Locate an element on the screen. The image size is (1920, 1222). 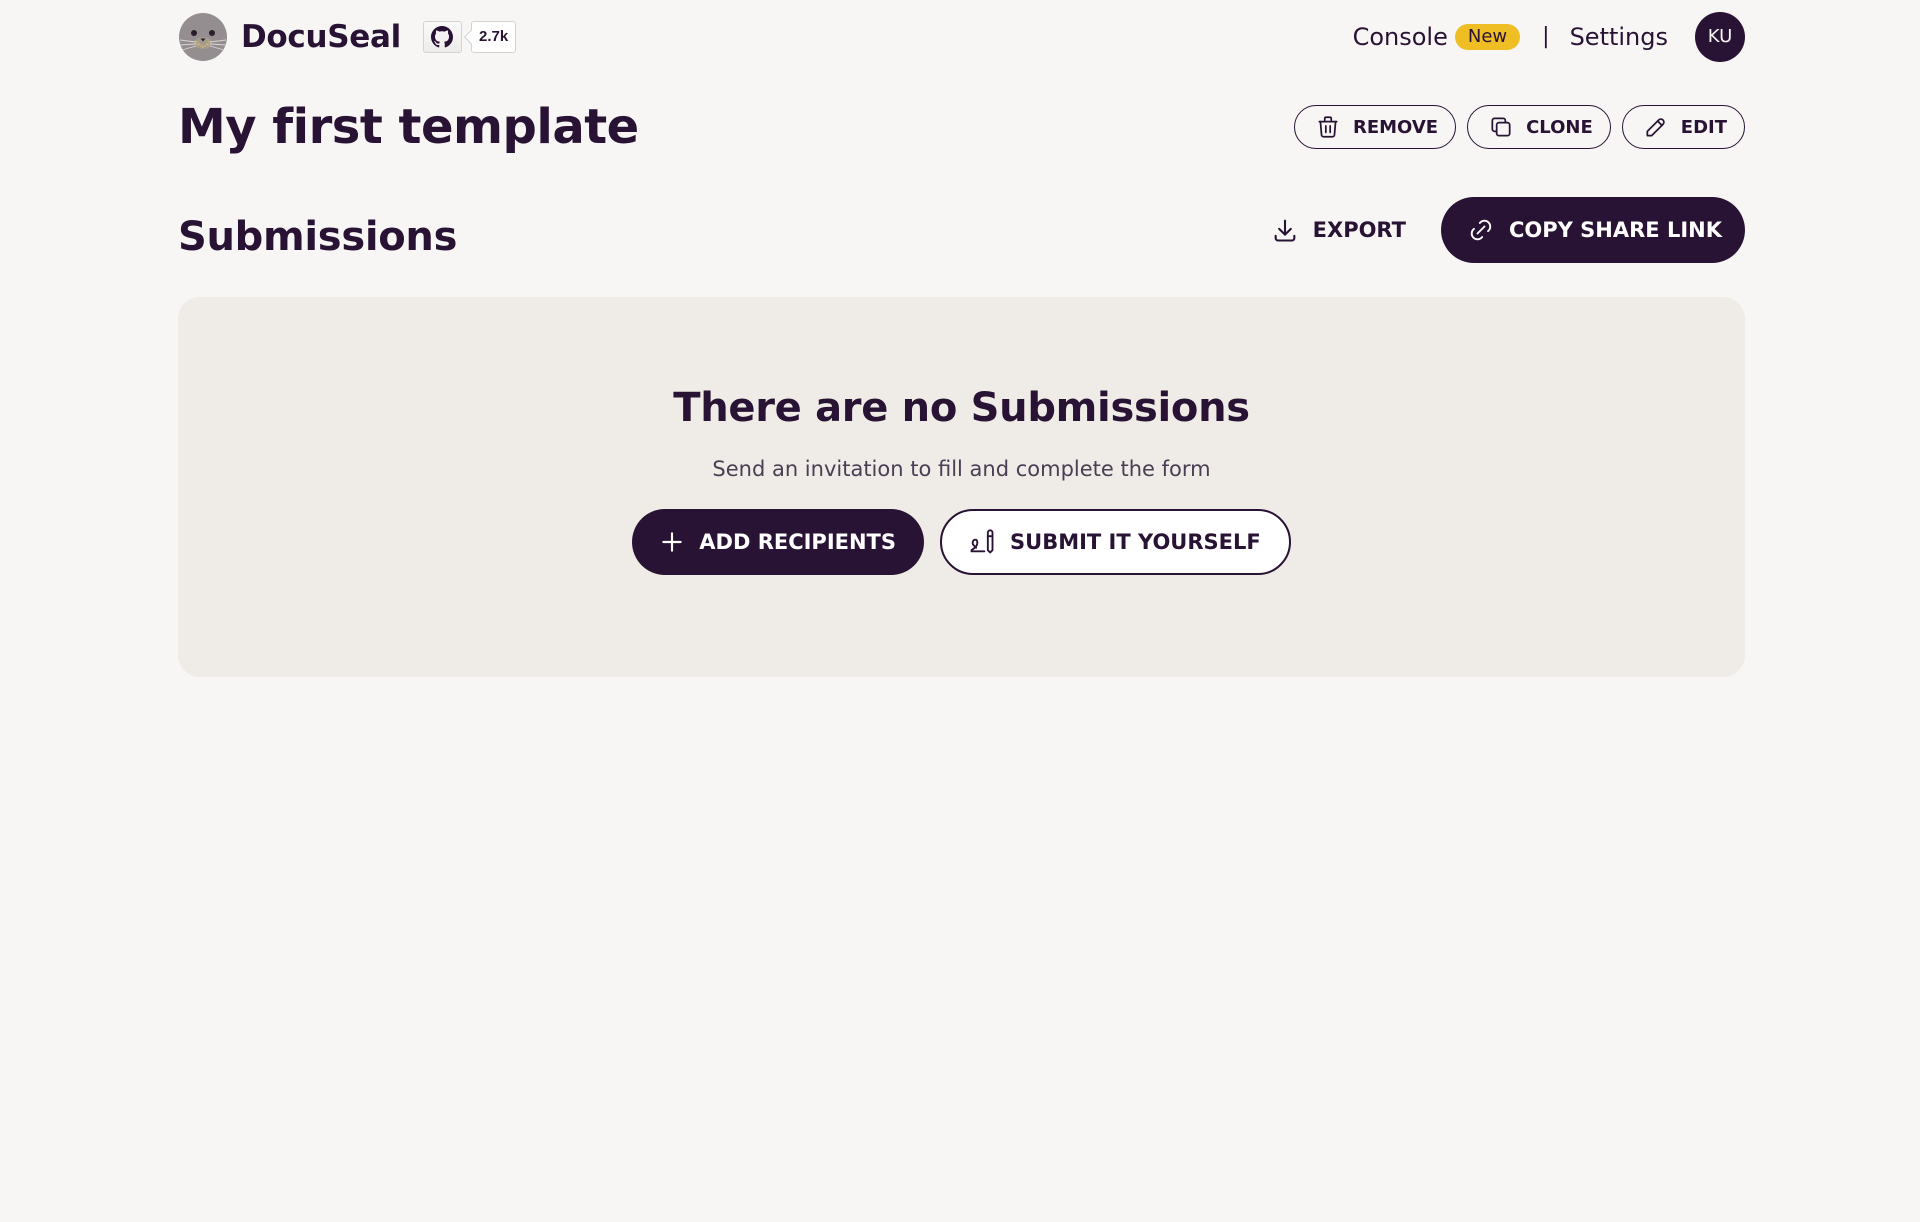
export-button: EXPORT is located at coordinates (1338, 230).